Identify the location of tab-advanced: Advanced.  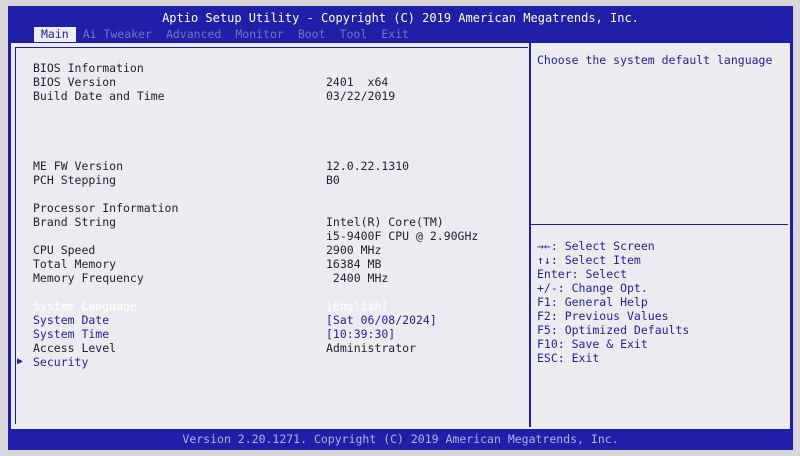
(193, 34).